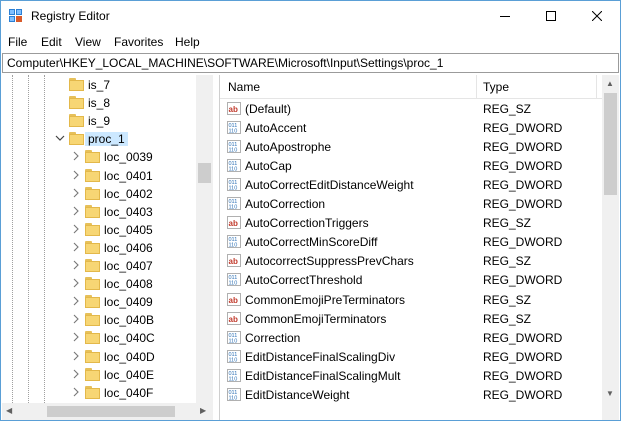  I want to click on tree-item: loc_0409, so click(102, 302).